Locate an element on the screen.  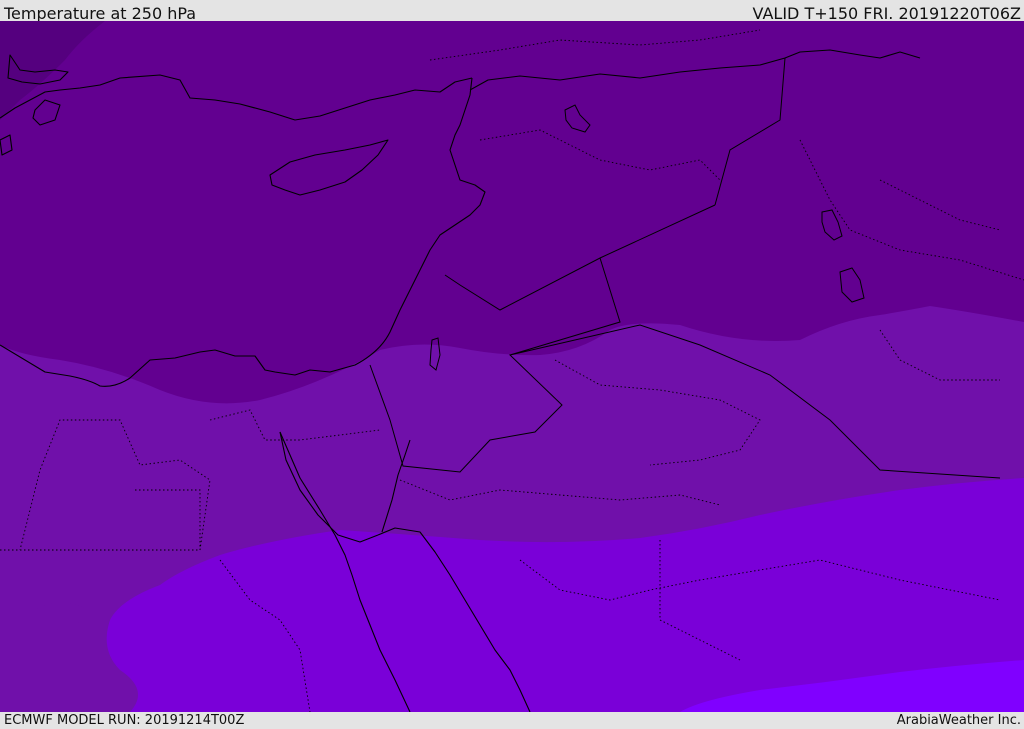
model-run-label: ECMWF MODEL RUN: 20191214T00Z is located at coordinates (124, 720).